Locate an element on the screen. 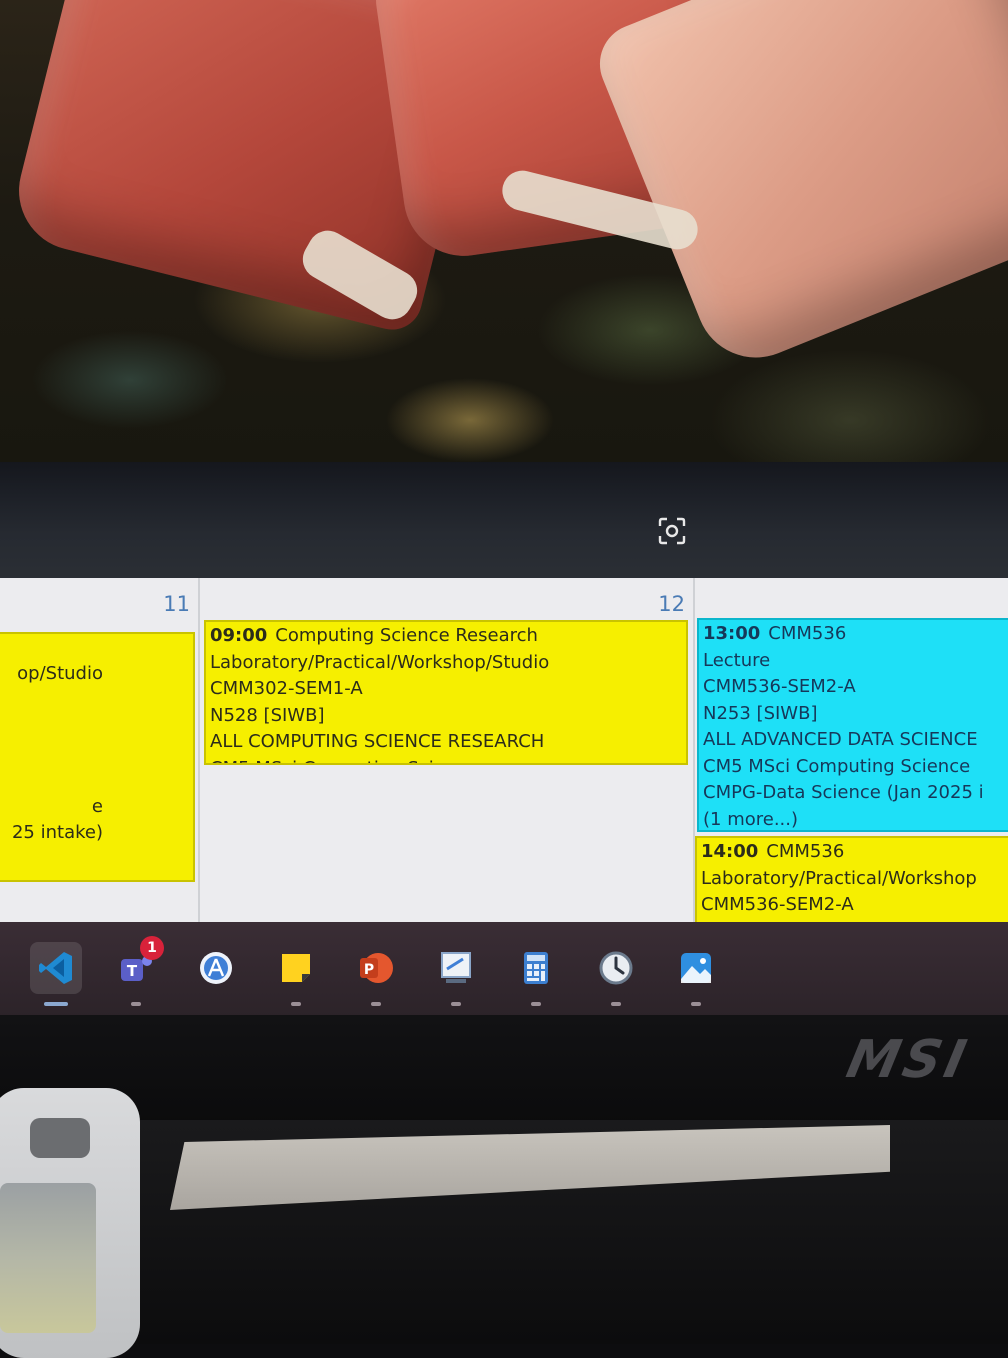 Image resolution: width=1008 pixels, height=1358 pixels. event-header: 09:00 Computing Science Research is located at coordinates (446, 636).